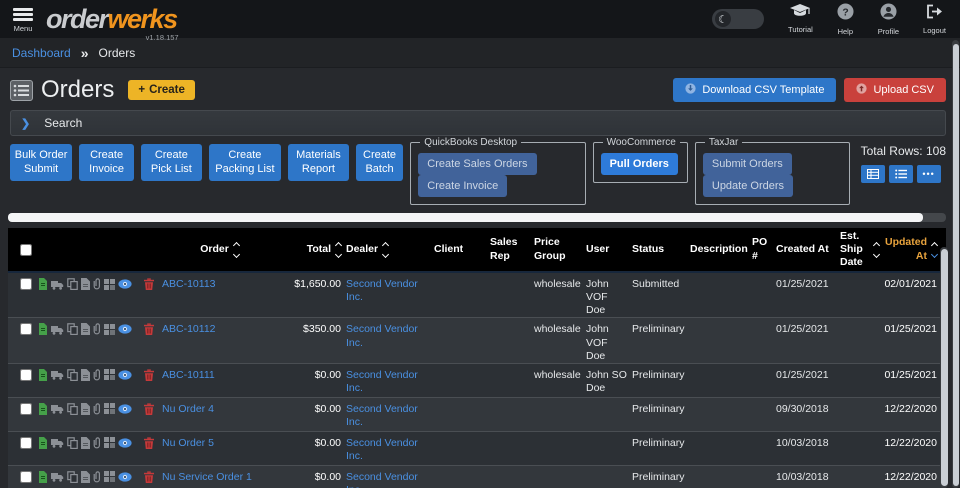  What do you see at coordinates (41, 162) in the screenshot?
I see `bulk-order-submit-button: Bulk Order Submit` at bounding box center [41, 162].